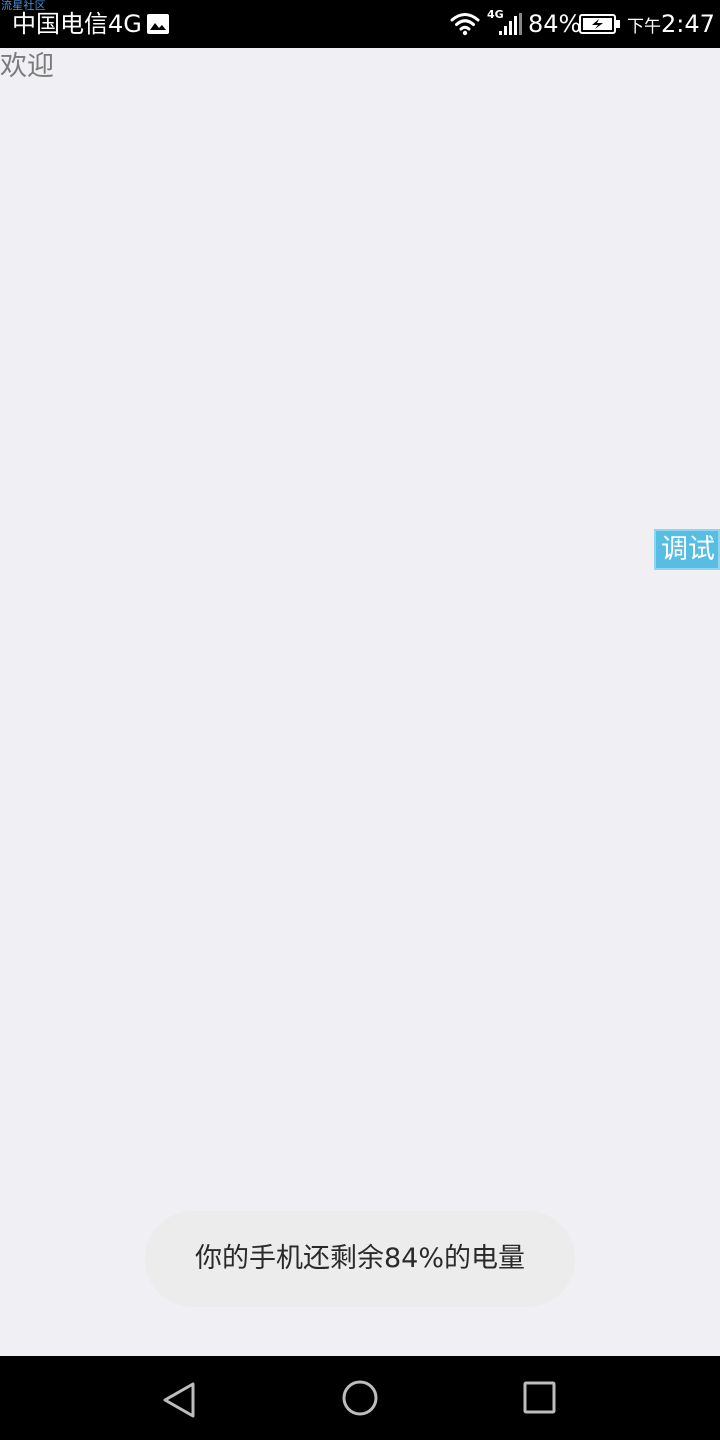 This screenshot has width=720, height=1440. What do you see at coordinates (27, 66) in the screenshot?
I see `welcome-text: 欢迎` at bounding box center [27, 66].